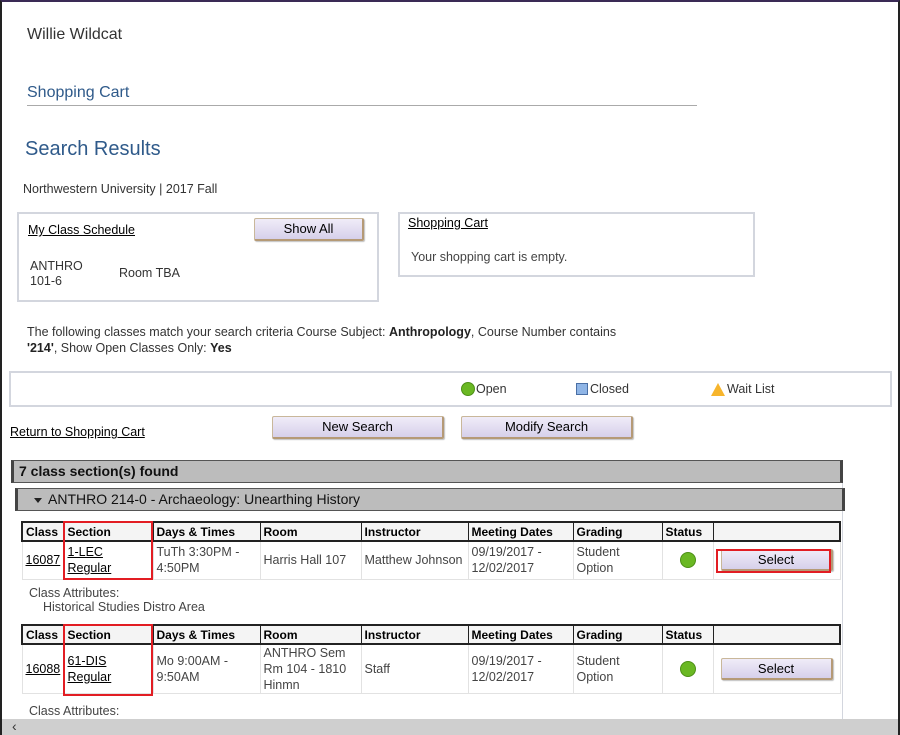 Image resolution: width=900 pixels, height=735 pixels. Describe the element at coordinates (450, 389) in the screenshot. I see `status-legend: Open Closed Wait List` at that location.